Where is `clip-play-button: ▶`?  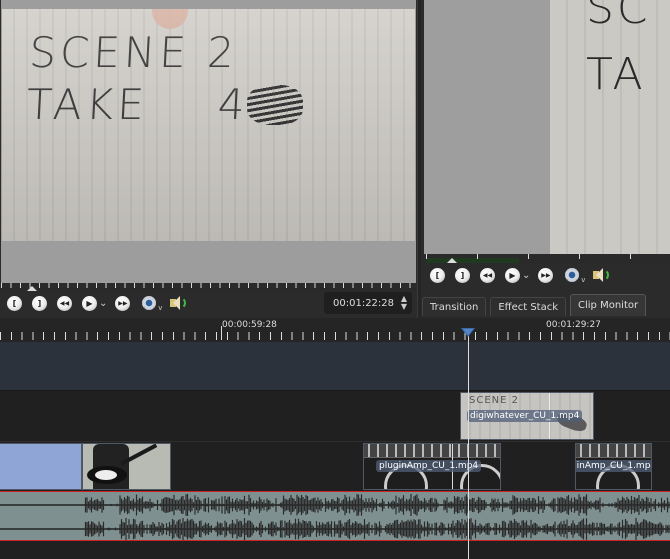 clip-play-button: ▶ is located at coordinates (512, 275).